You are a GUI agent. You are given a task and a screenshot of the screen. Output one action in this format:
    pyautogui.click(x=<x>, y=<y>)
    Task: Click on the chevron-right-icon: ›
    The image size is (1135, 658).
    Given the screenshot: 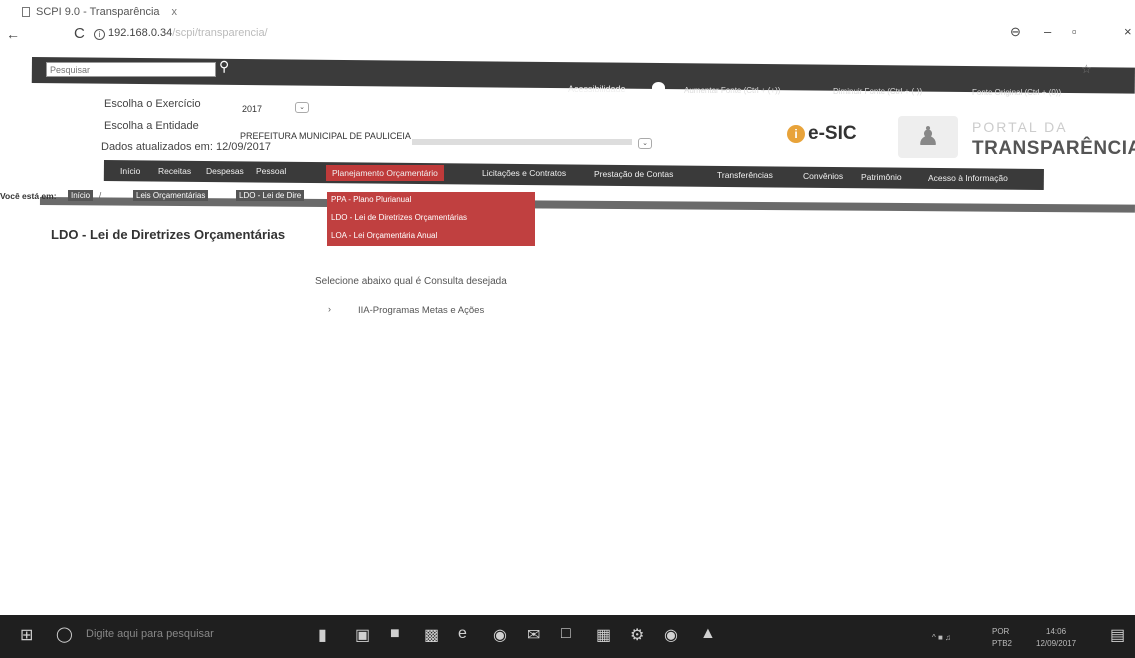 What is the action you would take?
    pyautogui.click(x=329, y=309)
    